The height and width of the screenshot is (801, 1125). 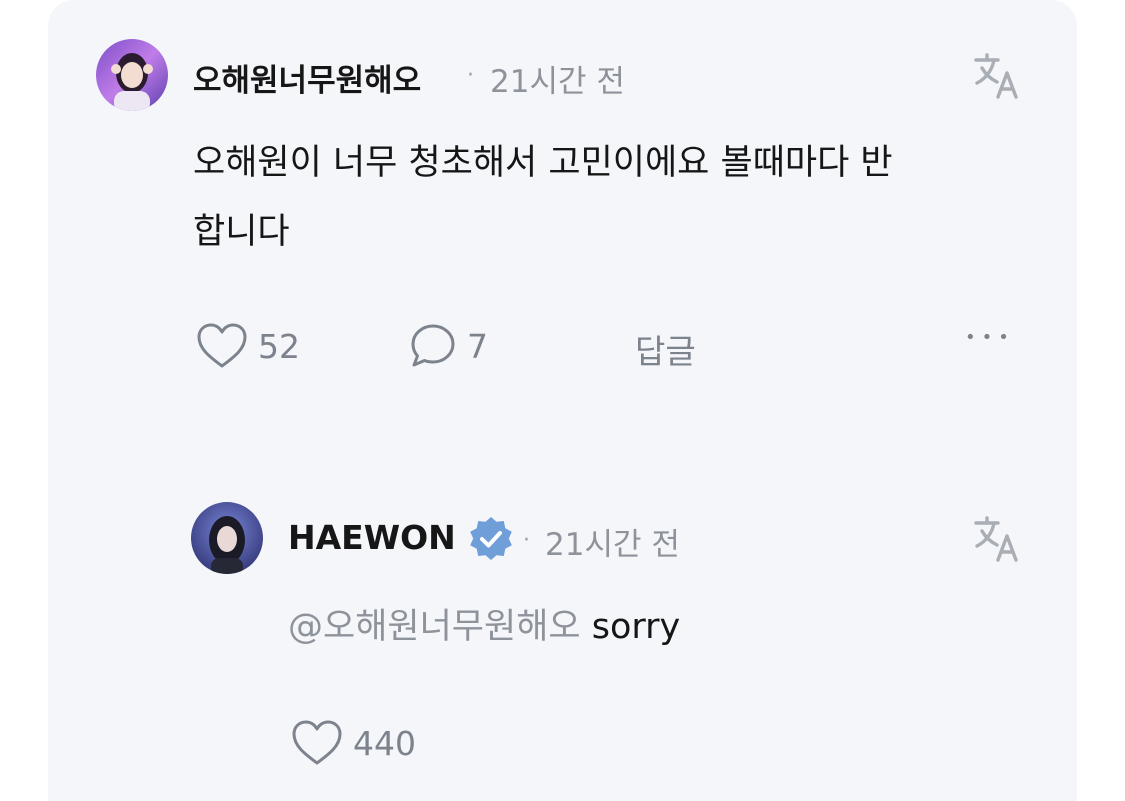 What do you see at coordinates (665, 351) in the screenshot?
I see `reply-label: 답글` at bounding box center [665, 351].